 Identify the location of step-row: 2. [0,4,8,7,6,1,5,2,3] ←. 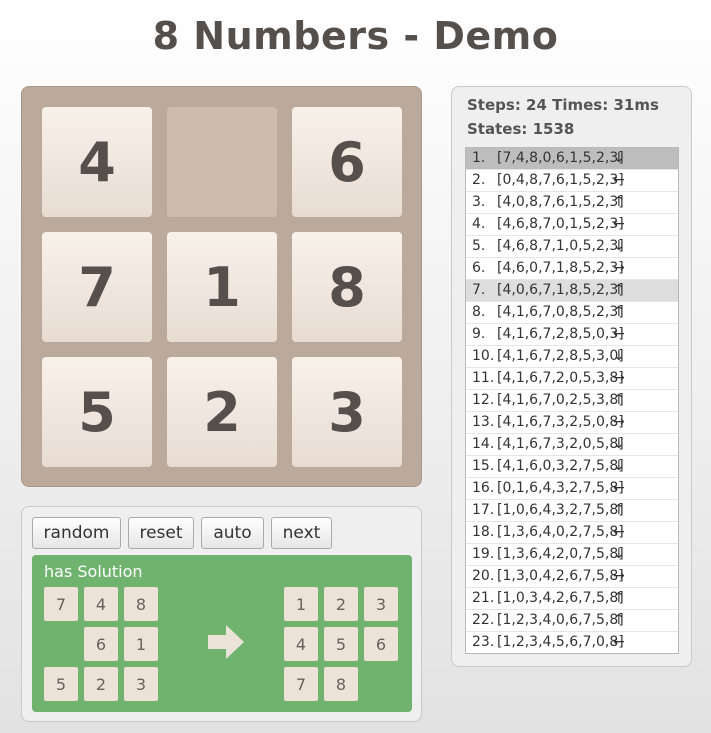
(572, 181).